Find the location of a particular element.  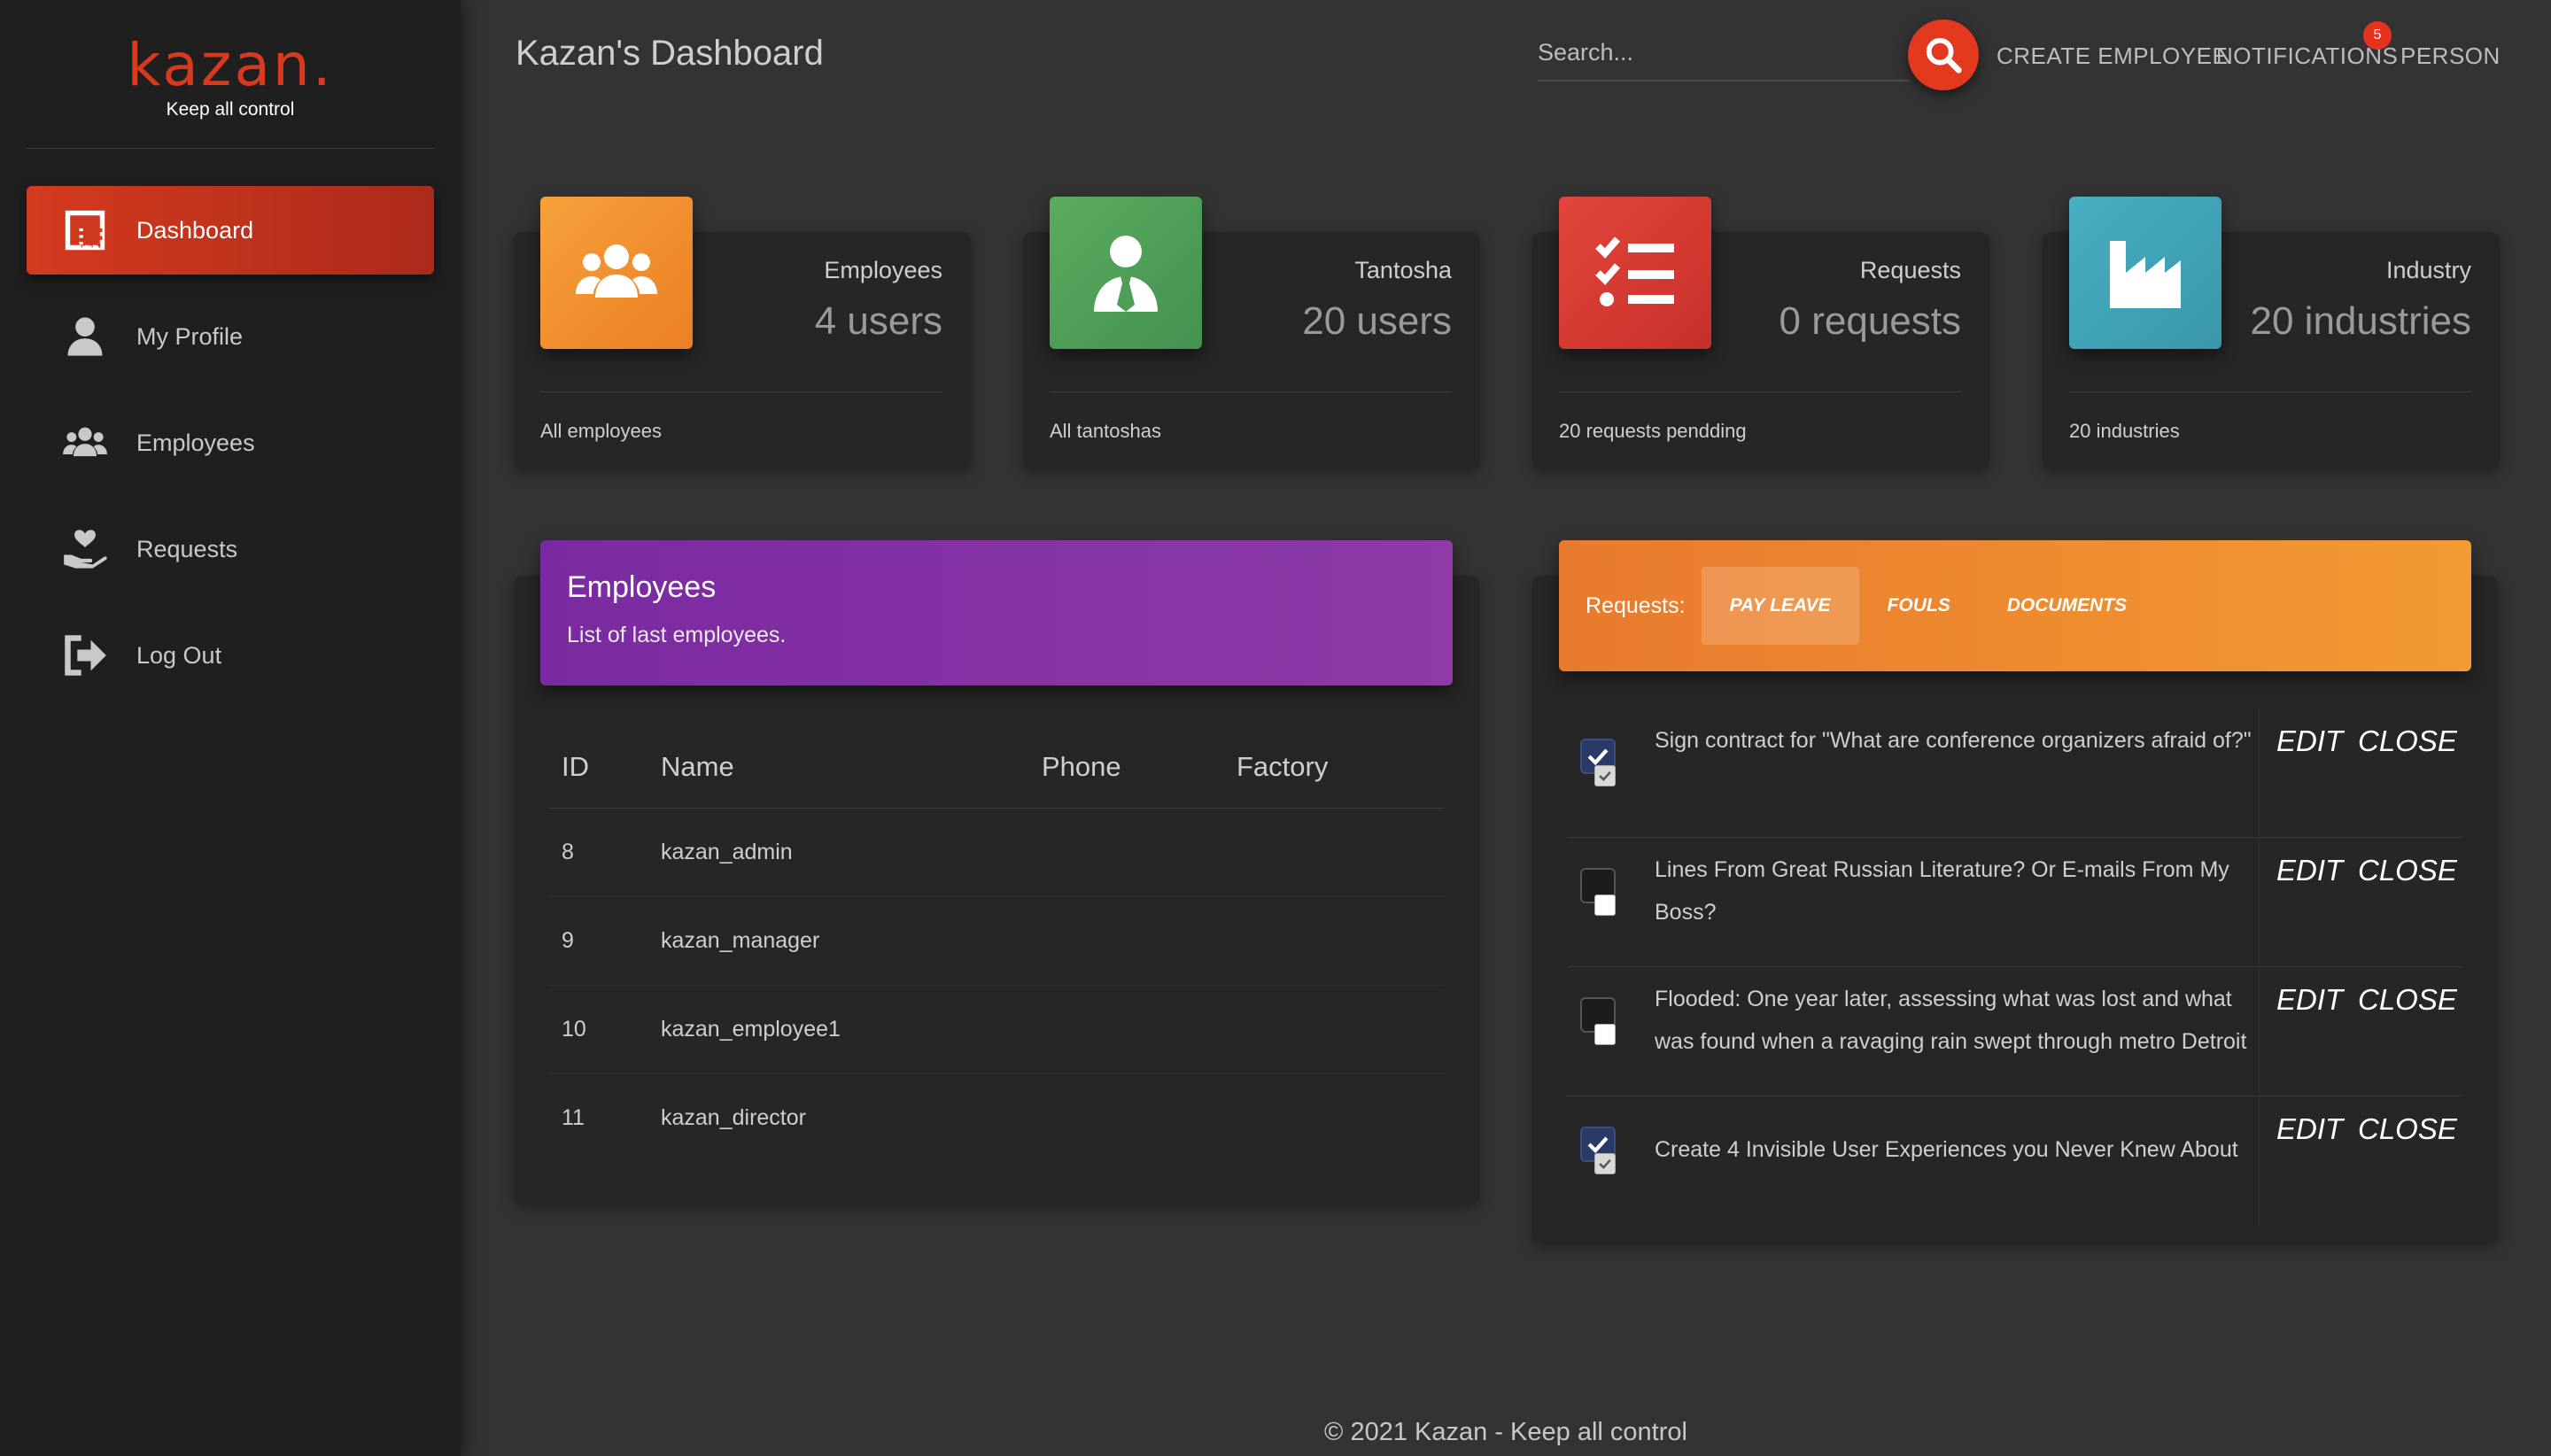

table-row: 10 kazan_employee1 is located at coordinates (996, 1029).